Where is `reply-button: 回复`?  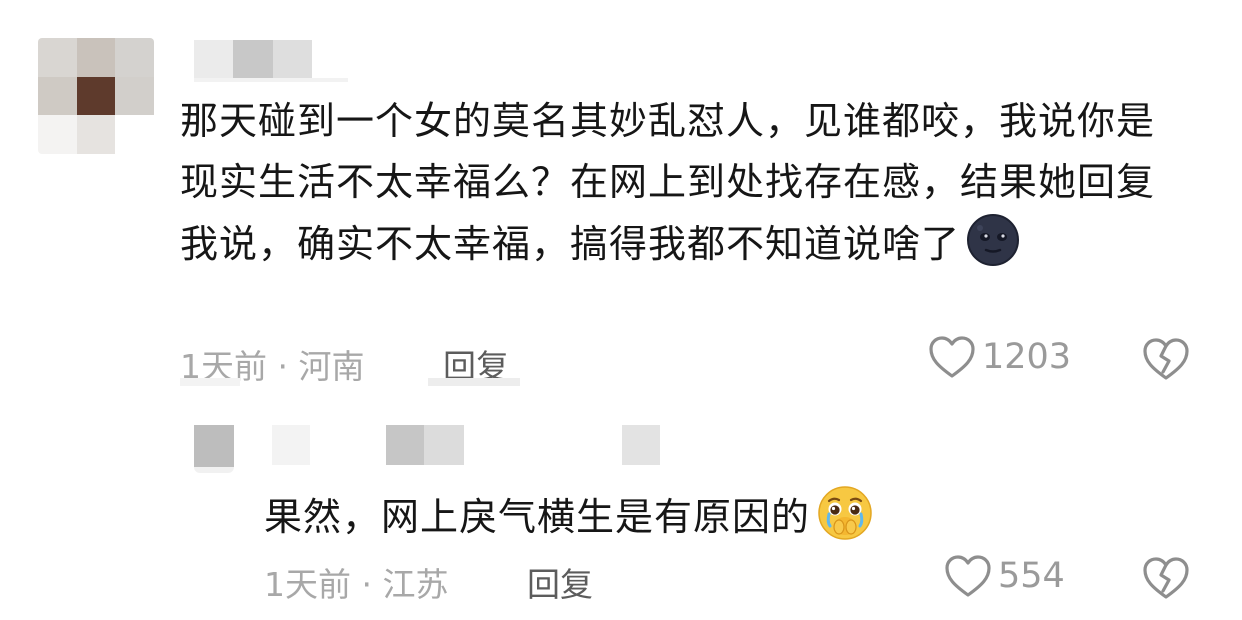 reply-button: 回复 is located at coordinates (560, 582).